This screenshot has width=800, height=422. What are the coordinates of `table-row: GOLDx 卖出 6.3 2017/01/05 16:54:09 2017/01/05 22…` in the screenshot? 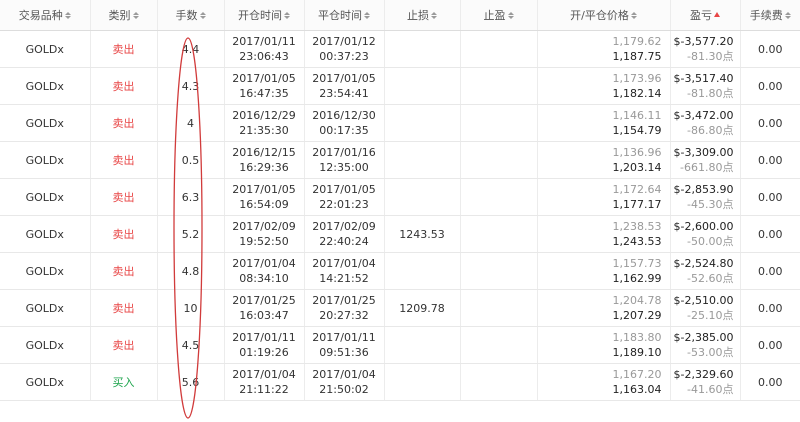 It's located at (400, 197).